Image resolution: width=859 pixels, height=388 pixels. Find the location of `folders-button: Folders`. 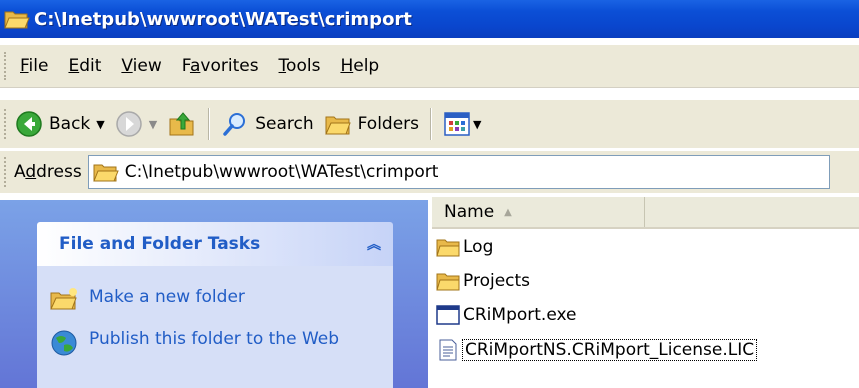

folders-button: Folders is located at coordinates (371, 124).